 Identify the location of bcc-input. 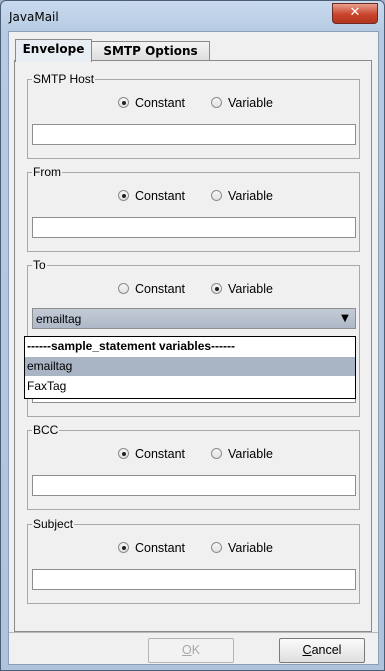
(194, 485).